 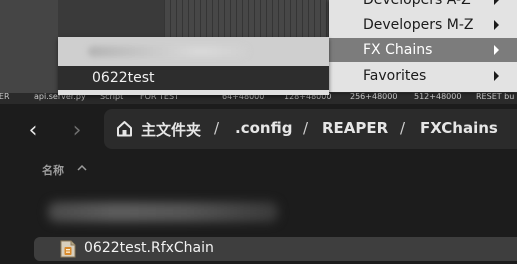 I want to click on breadcrumb-fxchains: FXChains, so click(x=459, y=128).